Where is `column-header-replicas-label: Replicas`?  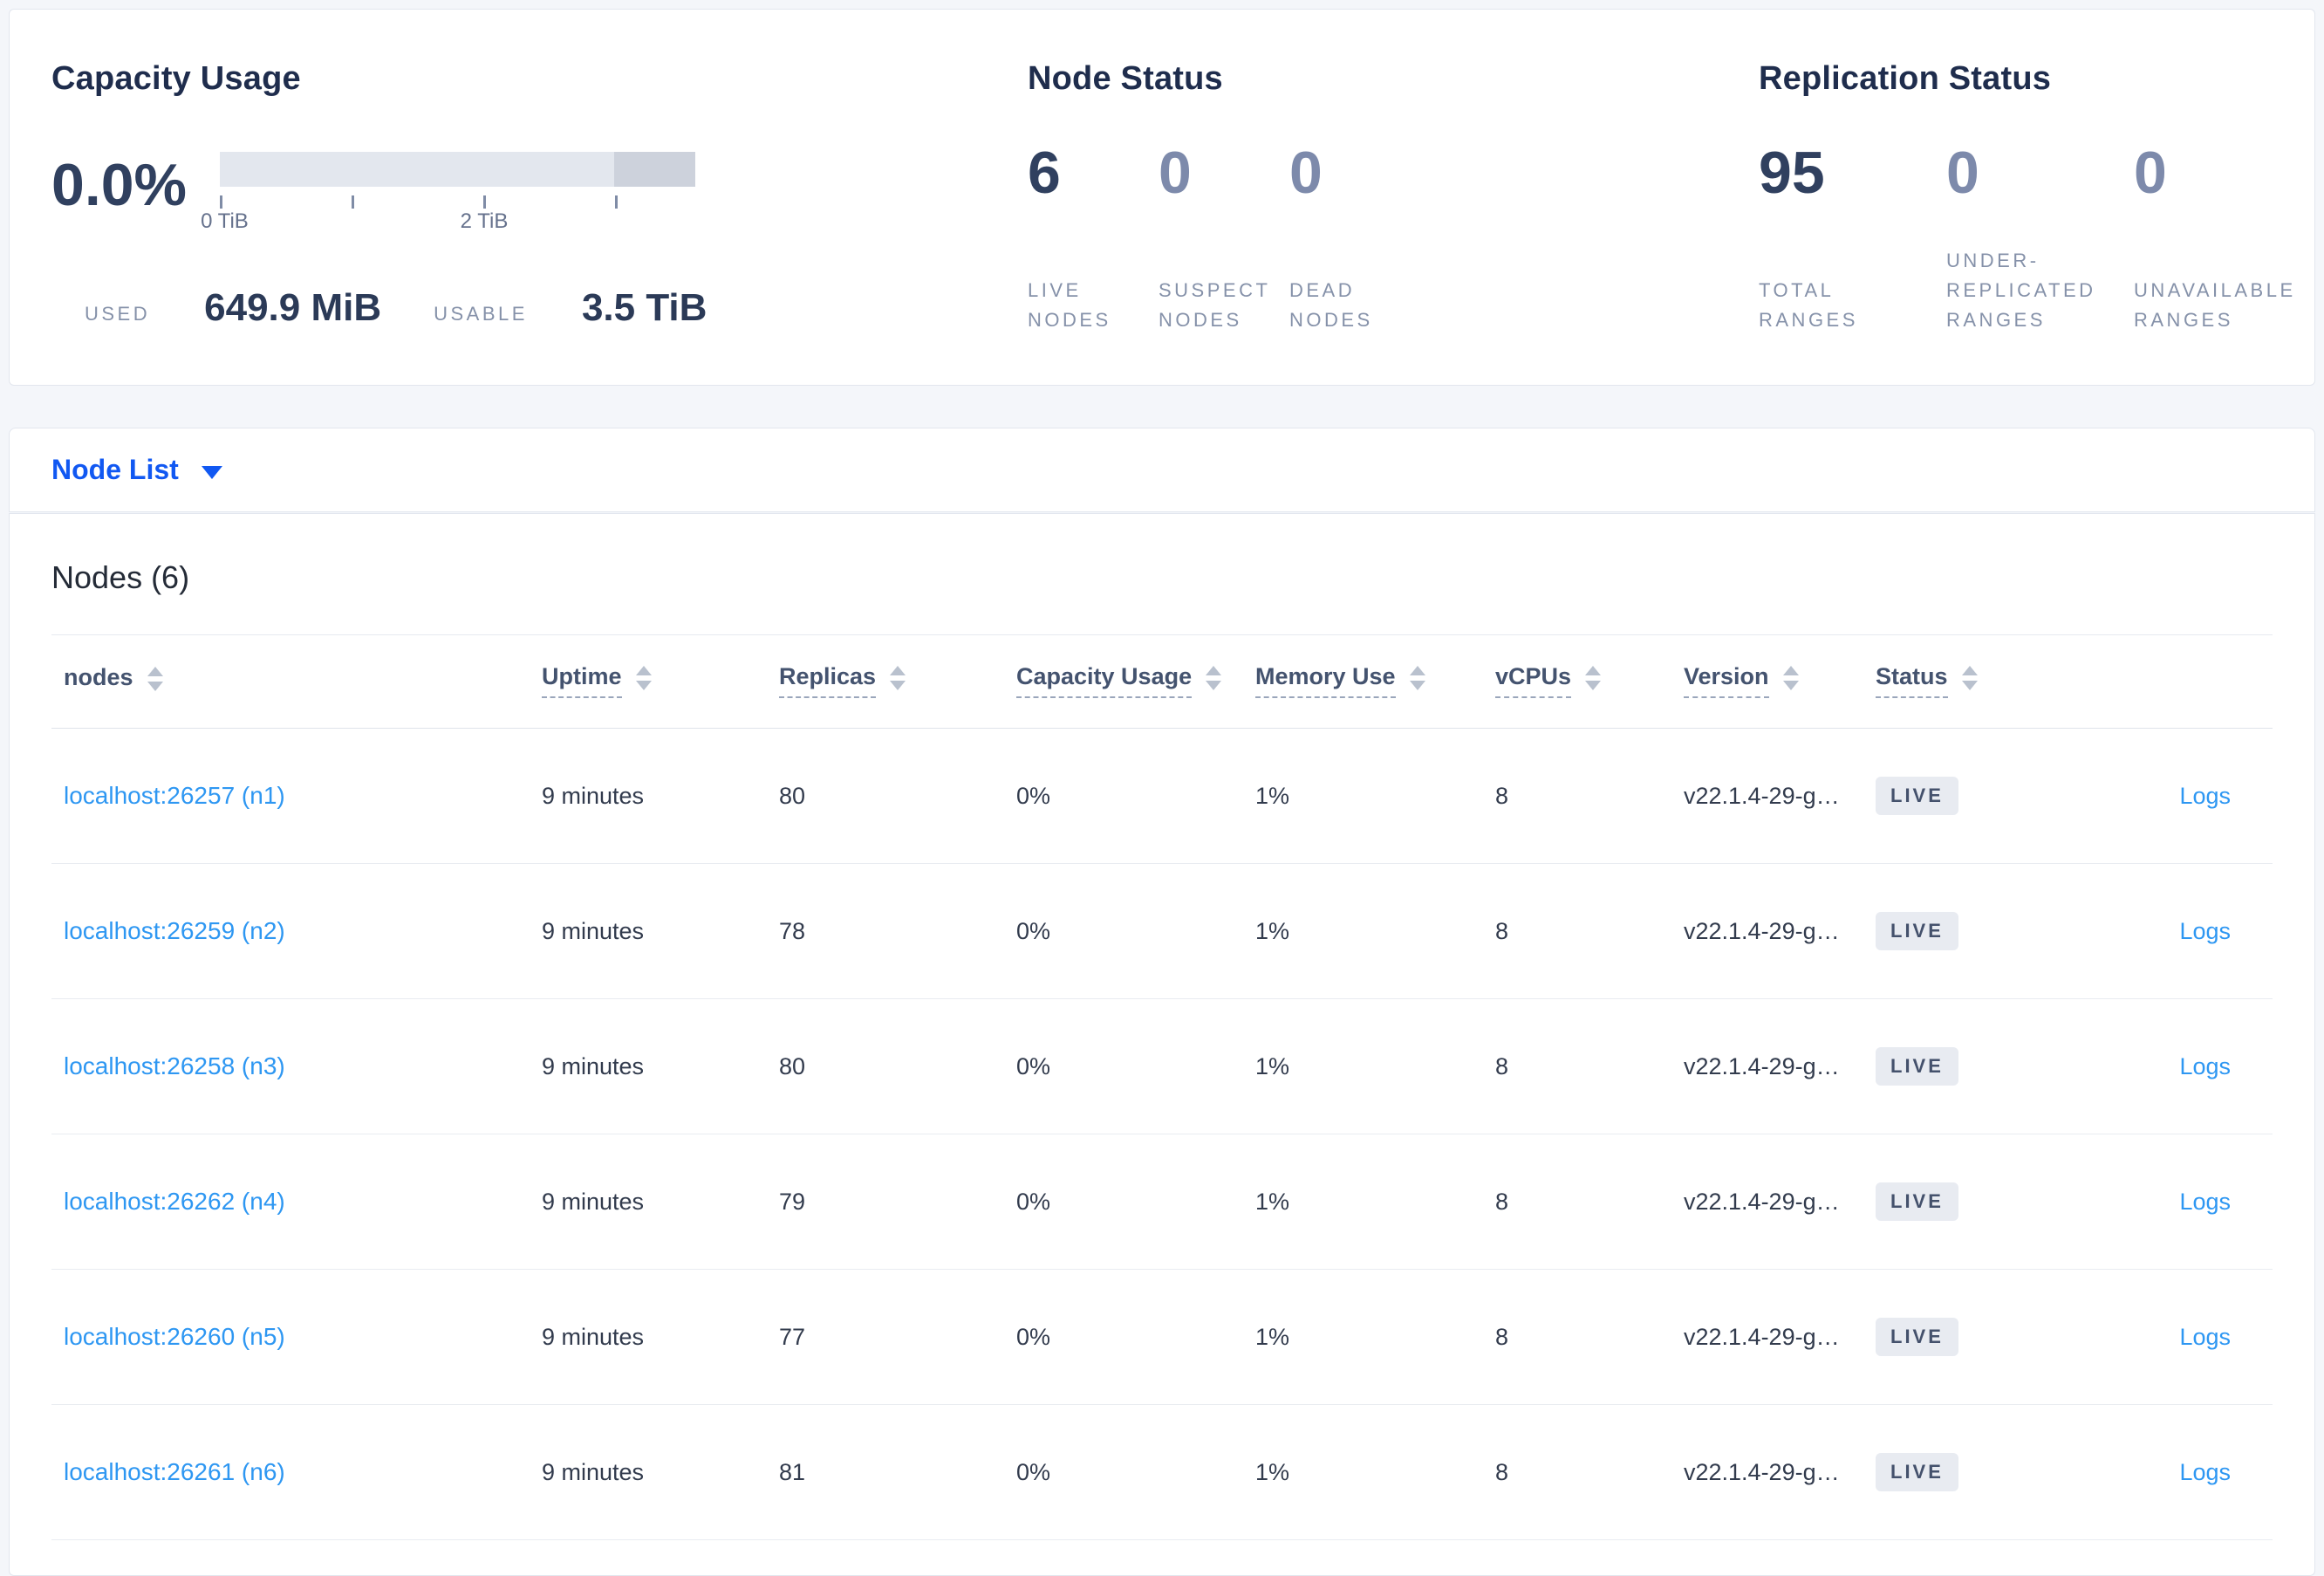 column-header-replicas-label: Replicas is located at coordinates (828, 680).